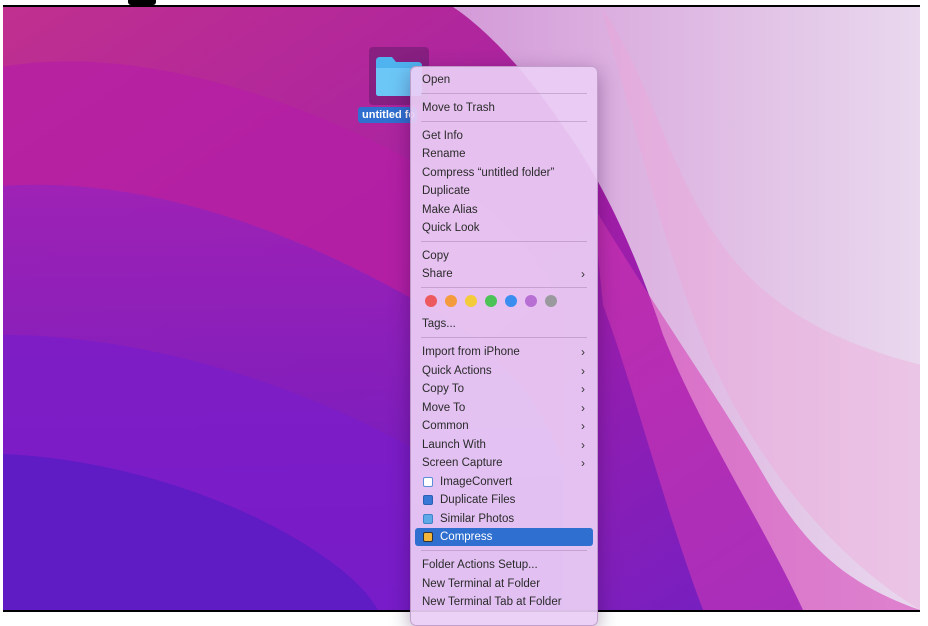  Describe the element at coordinates (504, 371) in the screenshot. I see `menu-item-quick-actions: Quick Actions ›` at that location.